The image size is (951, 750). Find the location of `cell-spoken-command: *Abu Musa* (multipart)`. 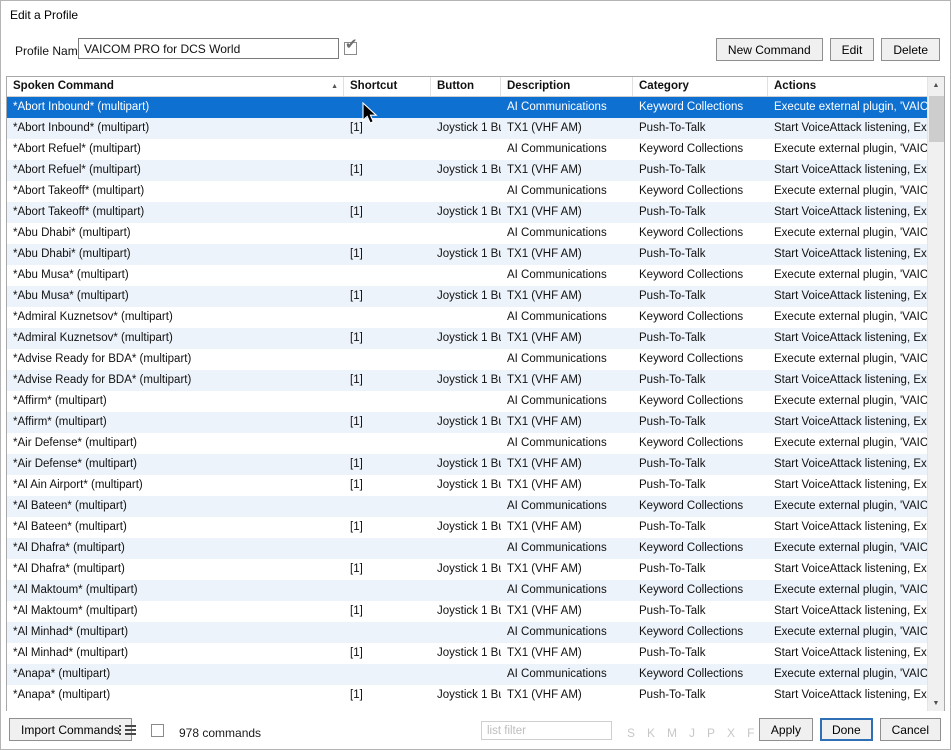

cell-spoken-command: *Abu Musa* (multipart) is located at coordinates (71, 275).